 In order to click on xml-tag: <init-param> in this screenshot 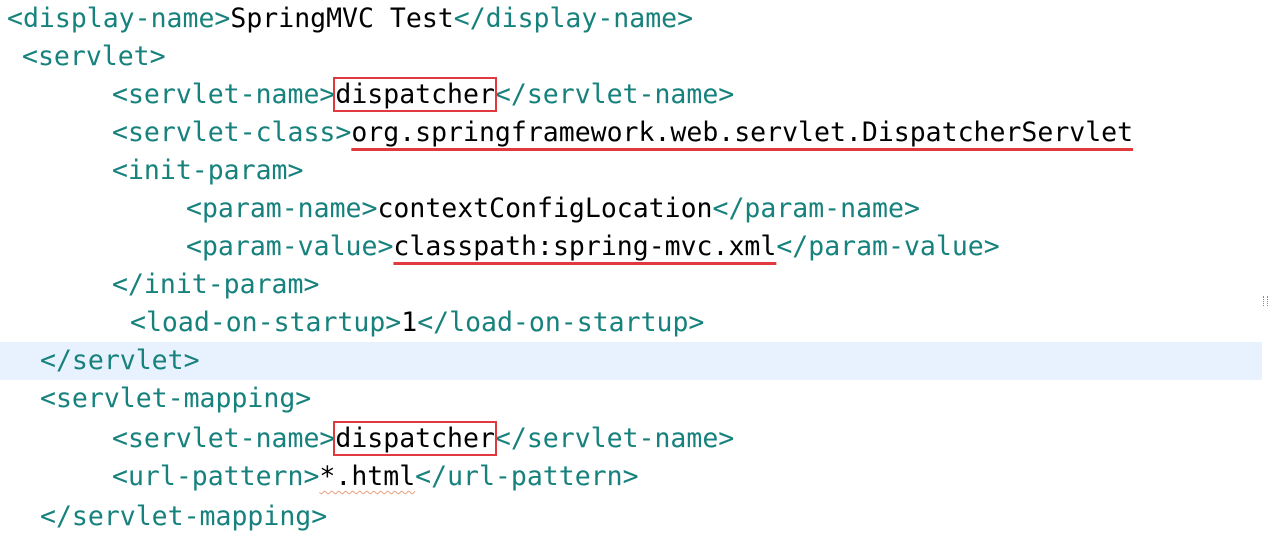, I will do `click(208, 170)`.